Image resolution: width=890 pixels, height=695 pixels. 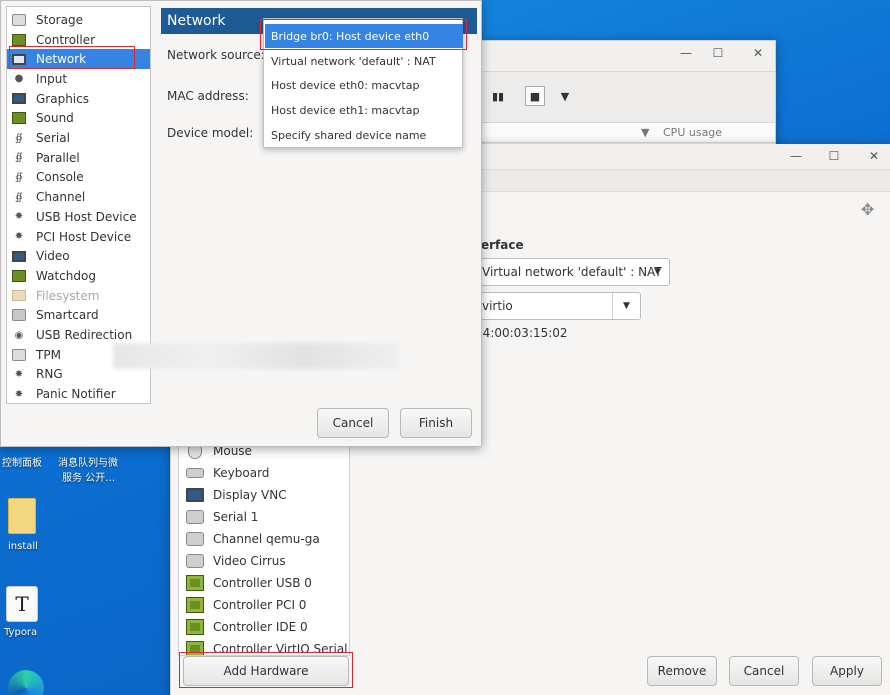 I want to click on device-type-smartcard: Smartcard, so click(x=78, y=316).